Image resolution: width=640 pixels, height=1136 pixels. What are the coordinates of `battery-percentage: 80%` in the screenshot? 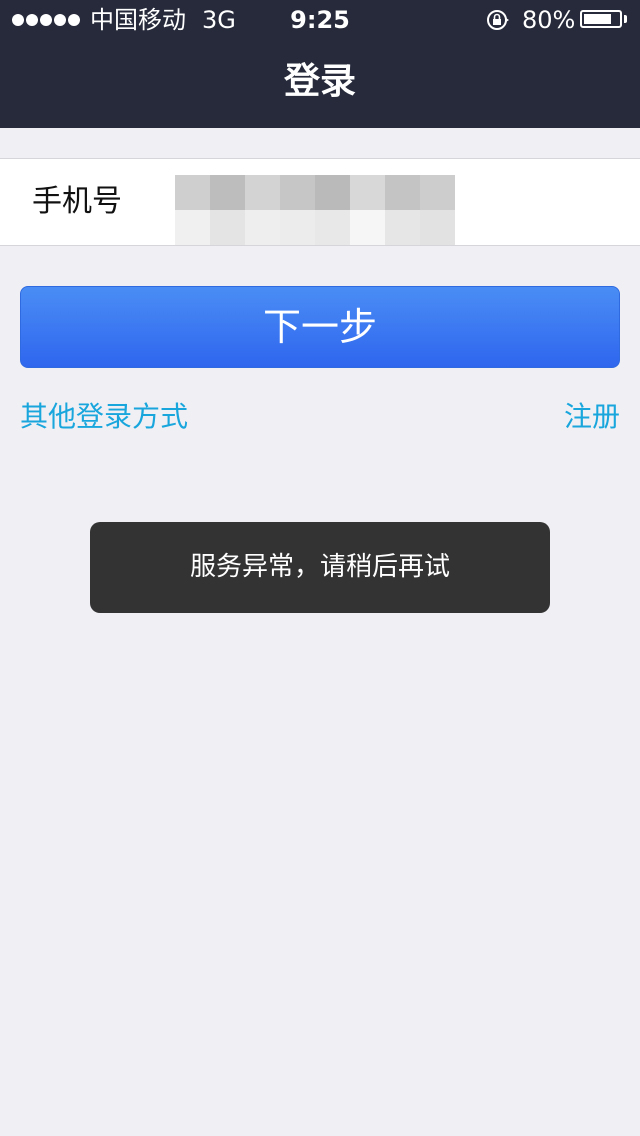 It's located at (549, 20).